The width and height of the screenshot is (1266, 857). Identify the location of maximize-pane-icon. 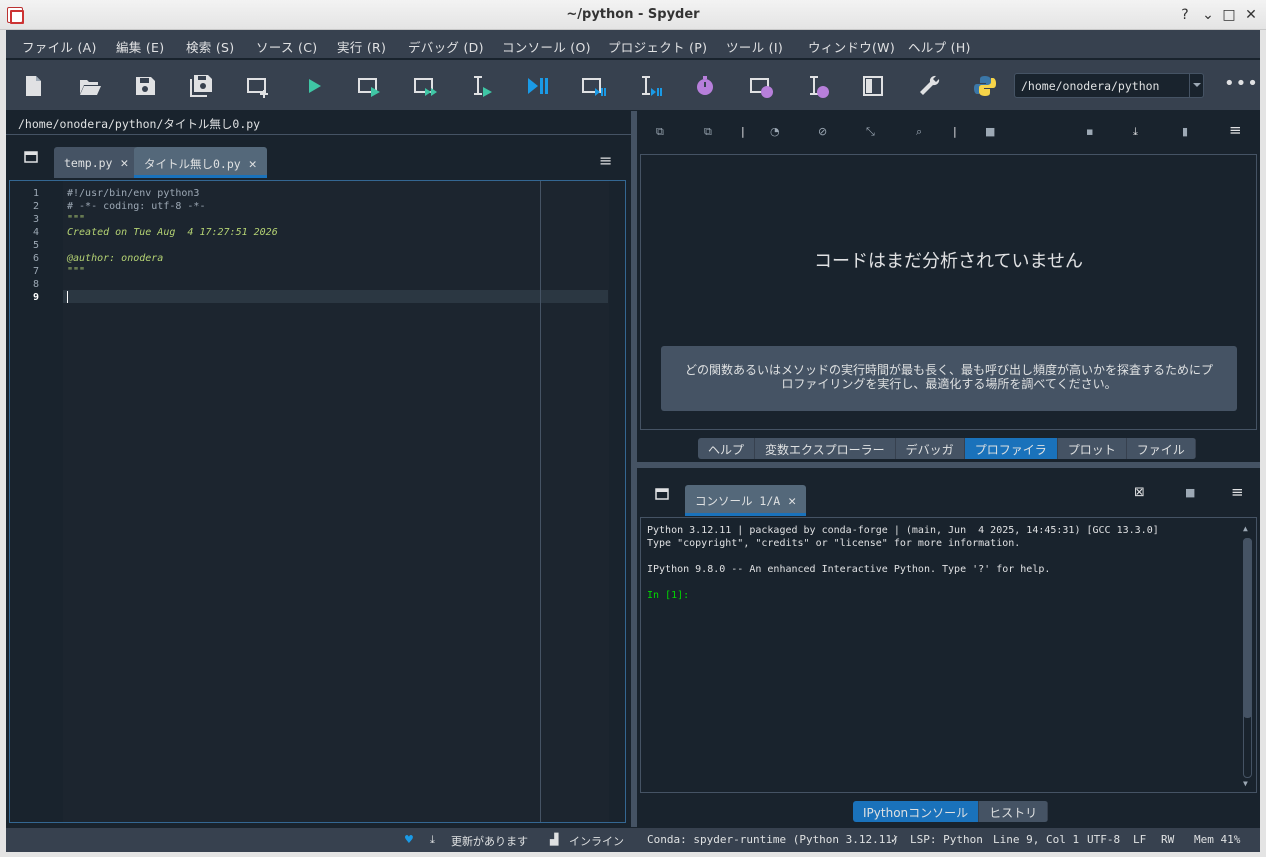
(873, 86).